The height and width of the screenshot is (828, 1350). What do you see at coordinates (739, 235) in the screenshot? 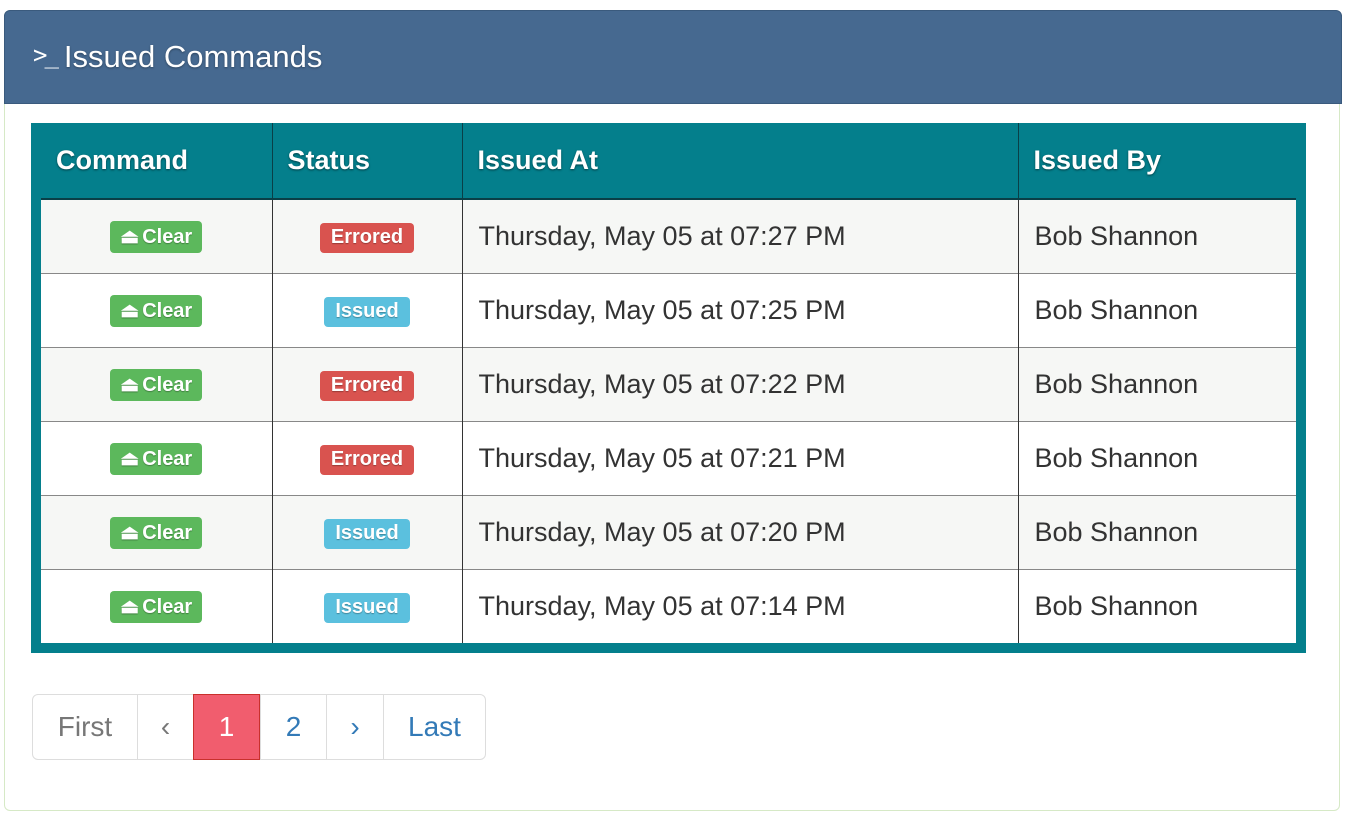
I see `issued-at-cell: Thursday, May 05 at 07:27 PM` at bounding box center [739, 235].